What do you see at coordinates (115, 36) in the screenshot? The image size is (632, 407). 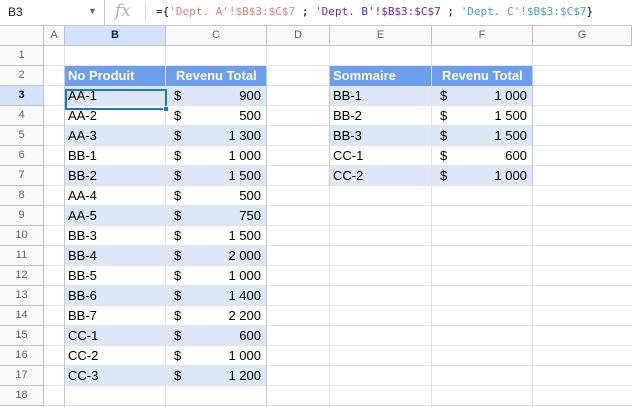 I see `column-header-b: B` at bounding box center [115, 36].